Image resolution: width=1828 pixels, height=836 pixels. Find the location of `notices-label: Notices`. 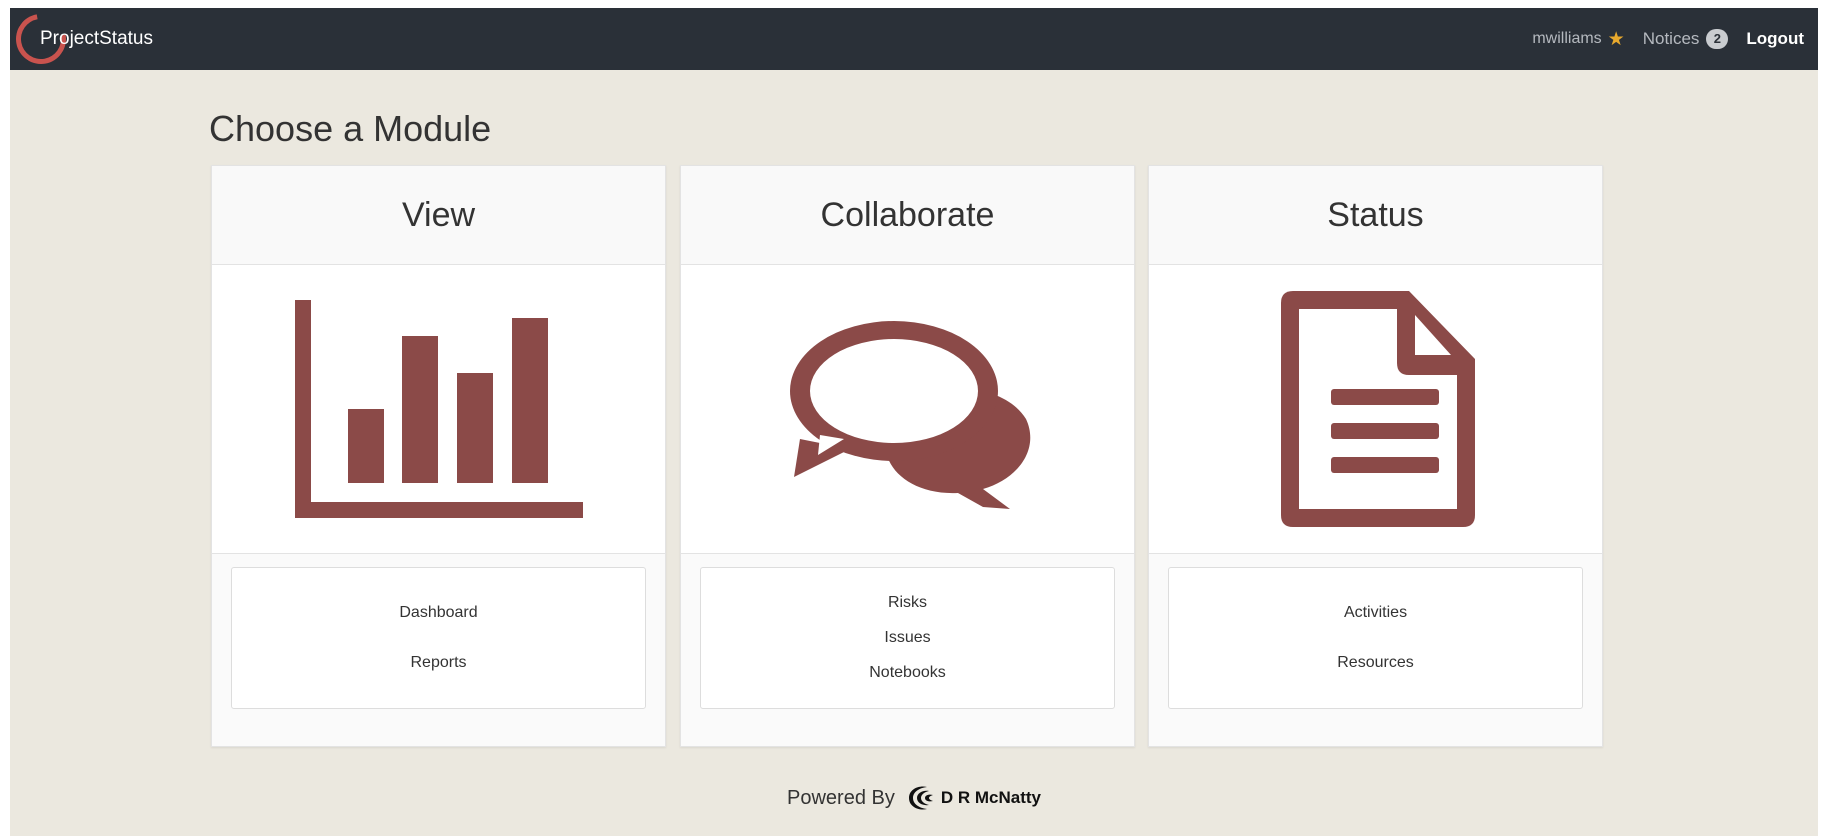

notices-label: Notices is located at coordinates (1671, 38).